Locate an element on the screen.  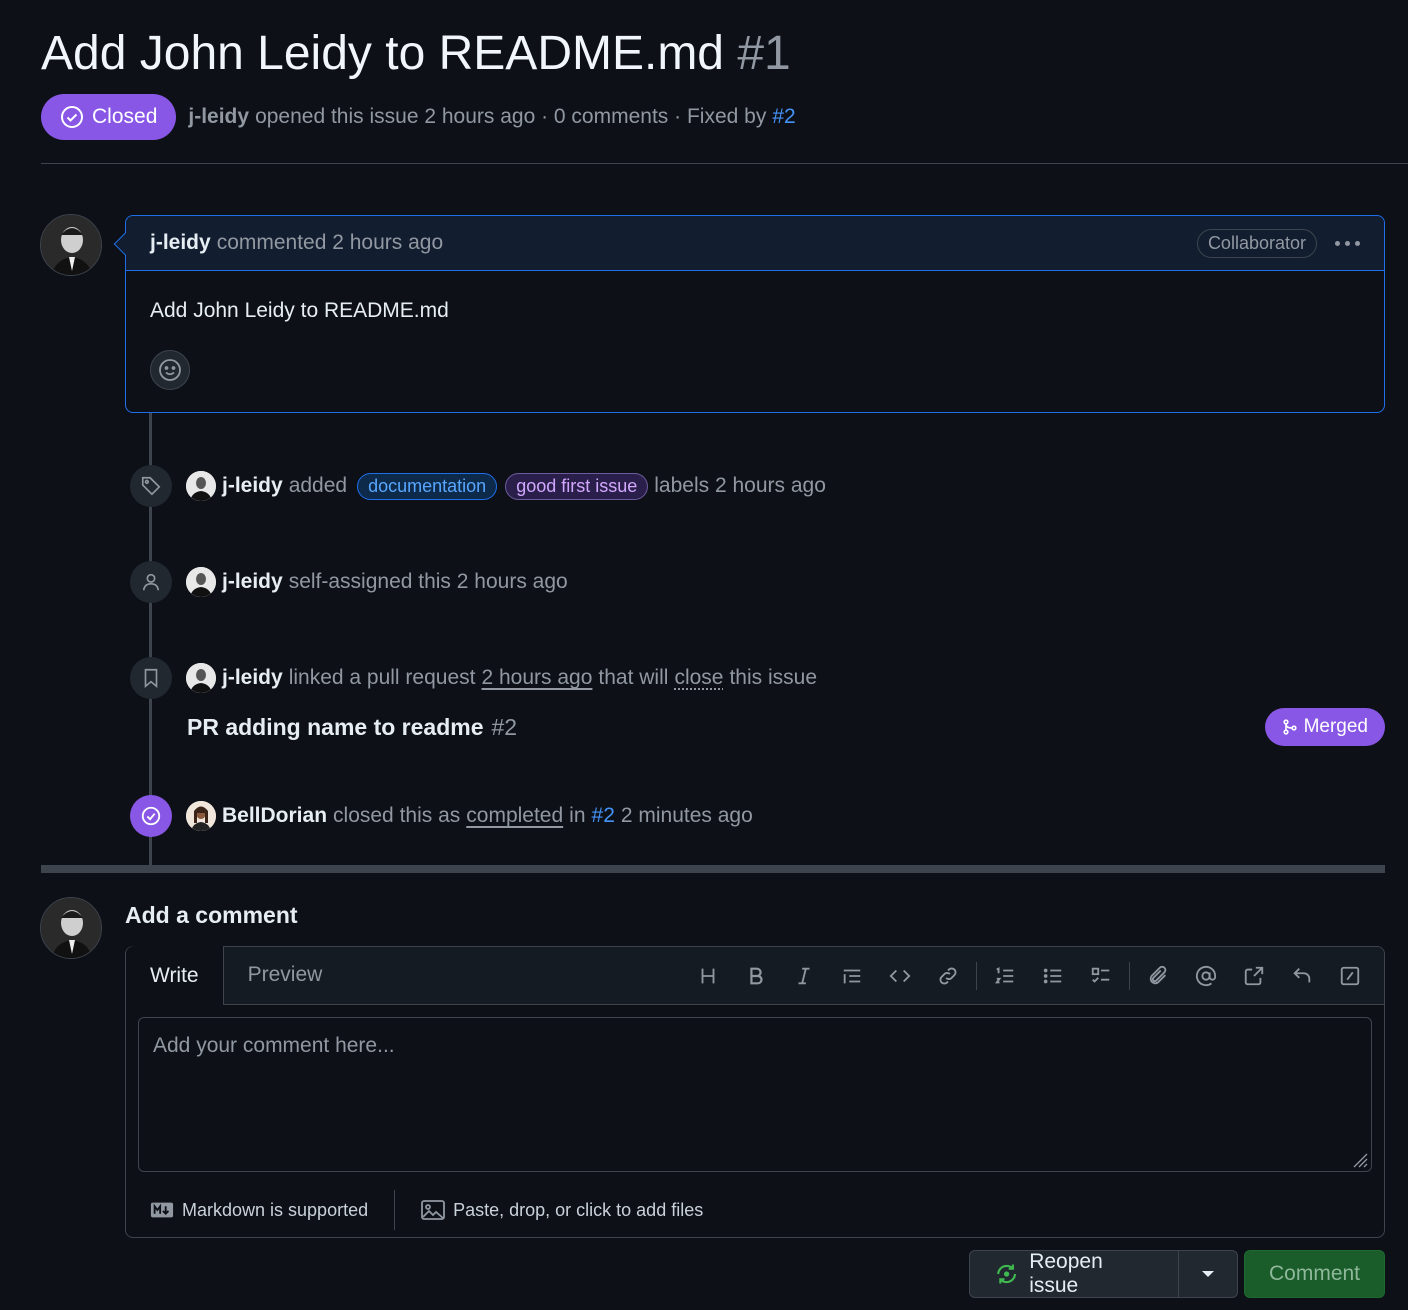
task-list-button is located at coordinates (1101, 976).